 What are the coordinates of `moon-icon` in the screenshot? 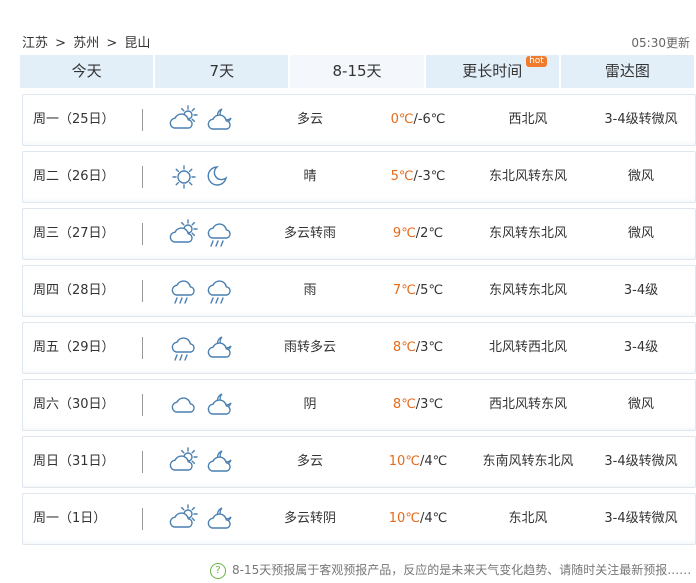 It's located at (220, 177).